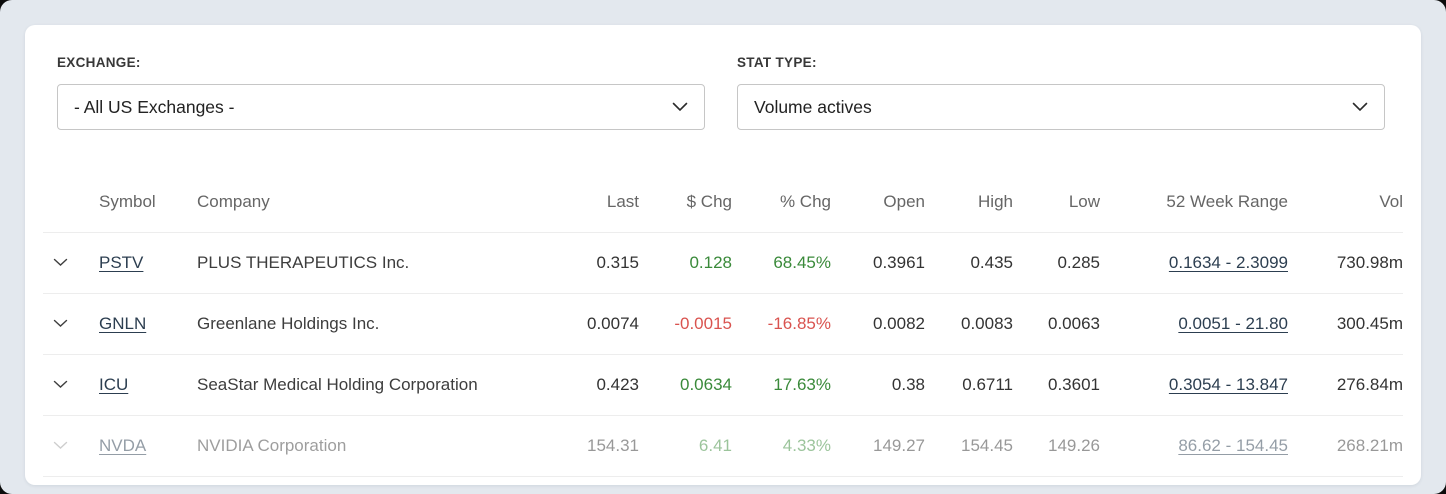 Image resolution: width=1446 pixels, height=494 pixels. Describe the element at coordinates (1078, 262) in the screenshot. I see `low-value: 0.285` at that location.